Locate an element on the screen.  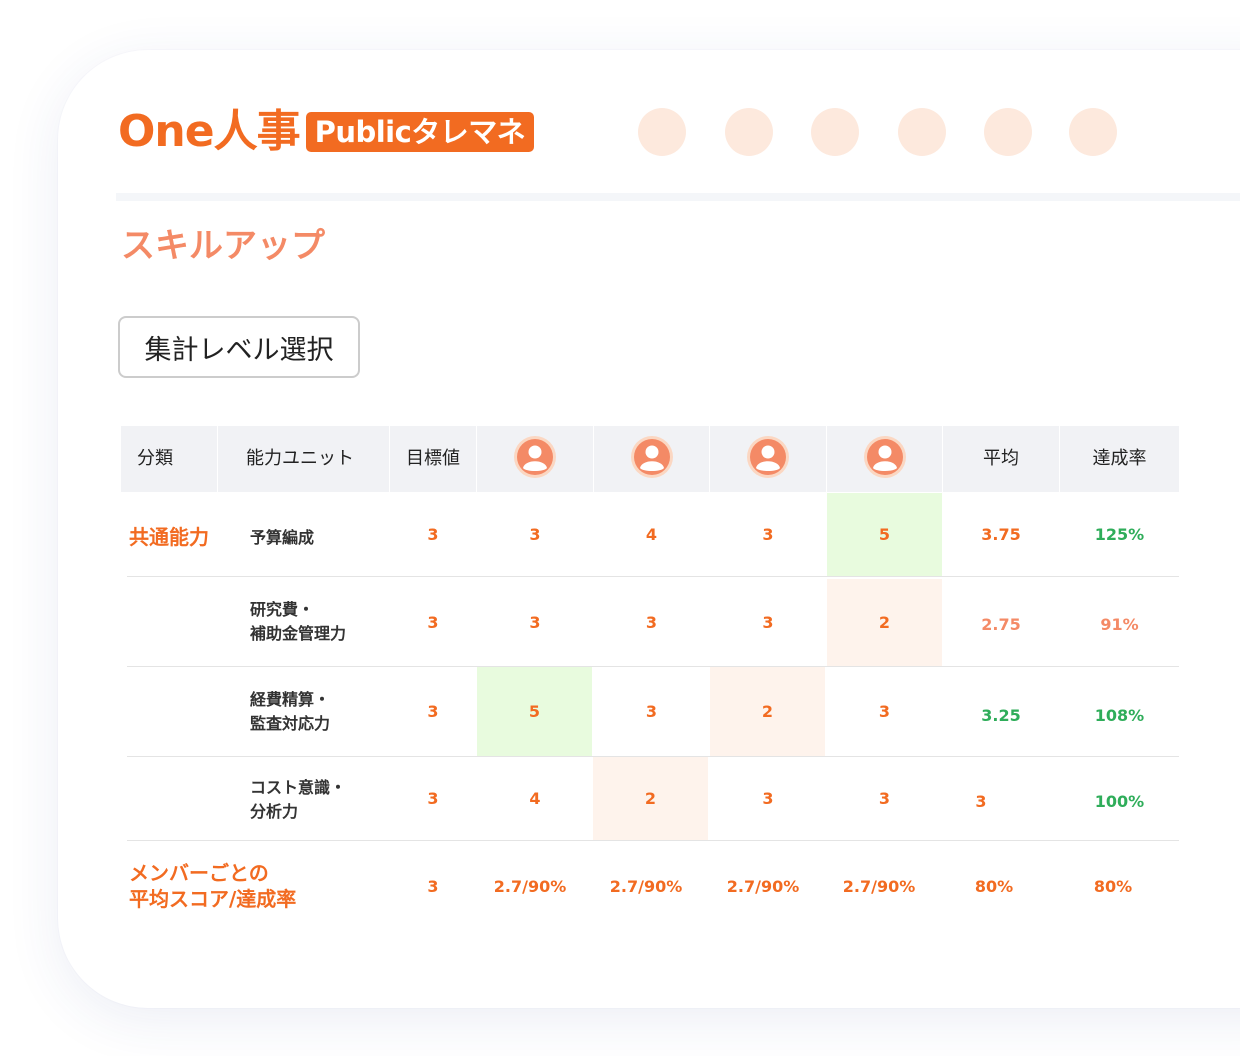
logo-text: One人事 is located at coordinates (209, 131).